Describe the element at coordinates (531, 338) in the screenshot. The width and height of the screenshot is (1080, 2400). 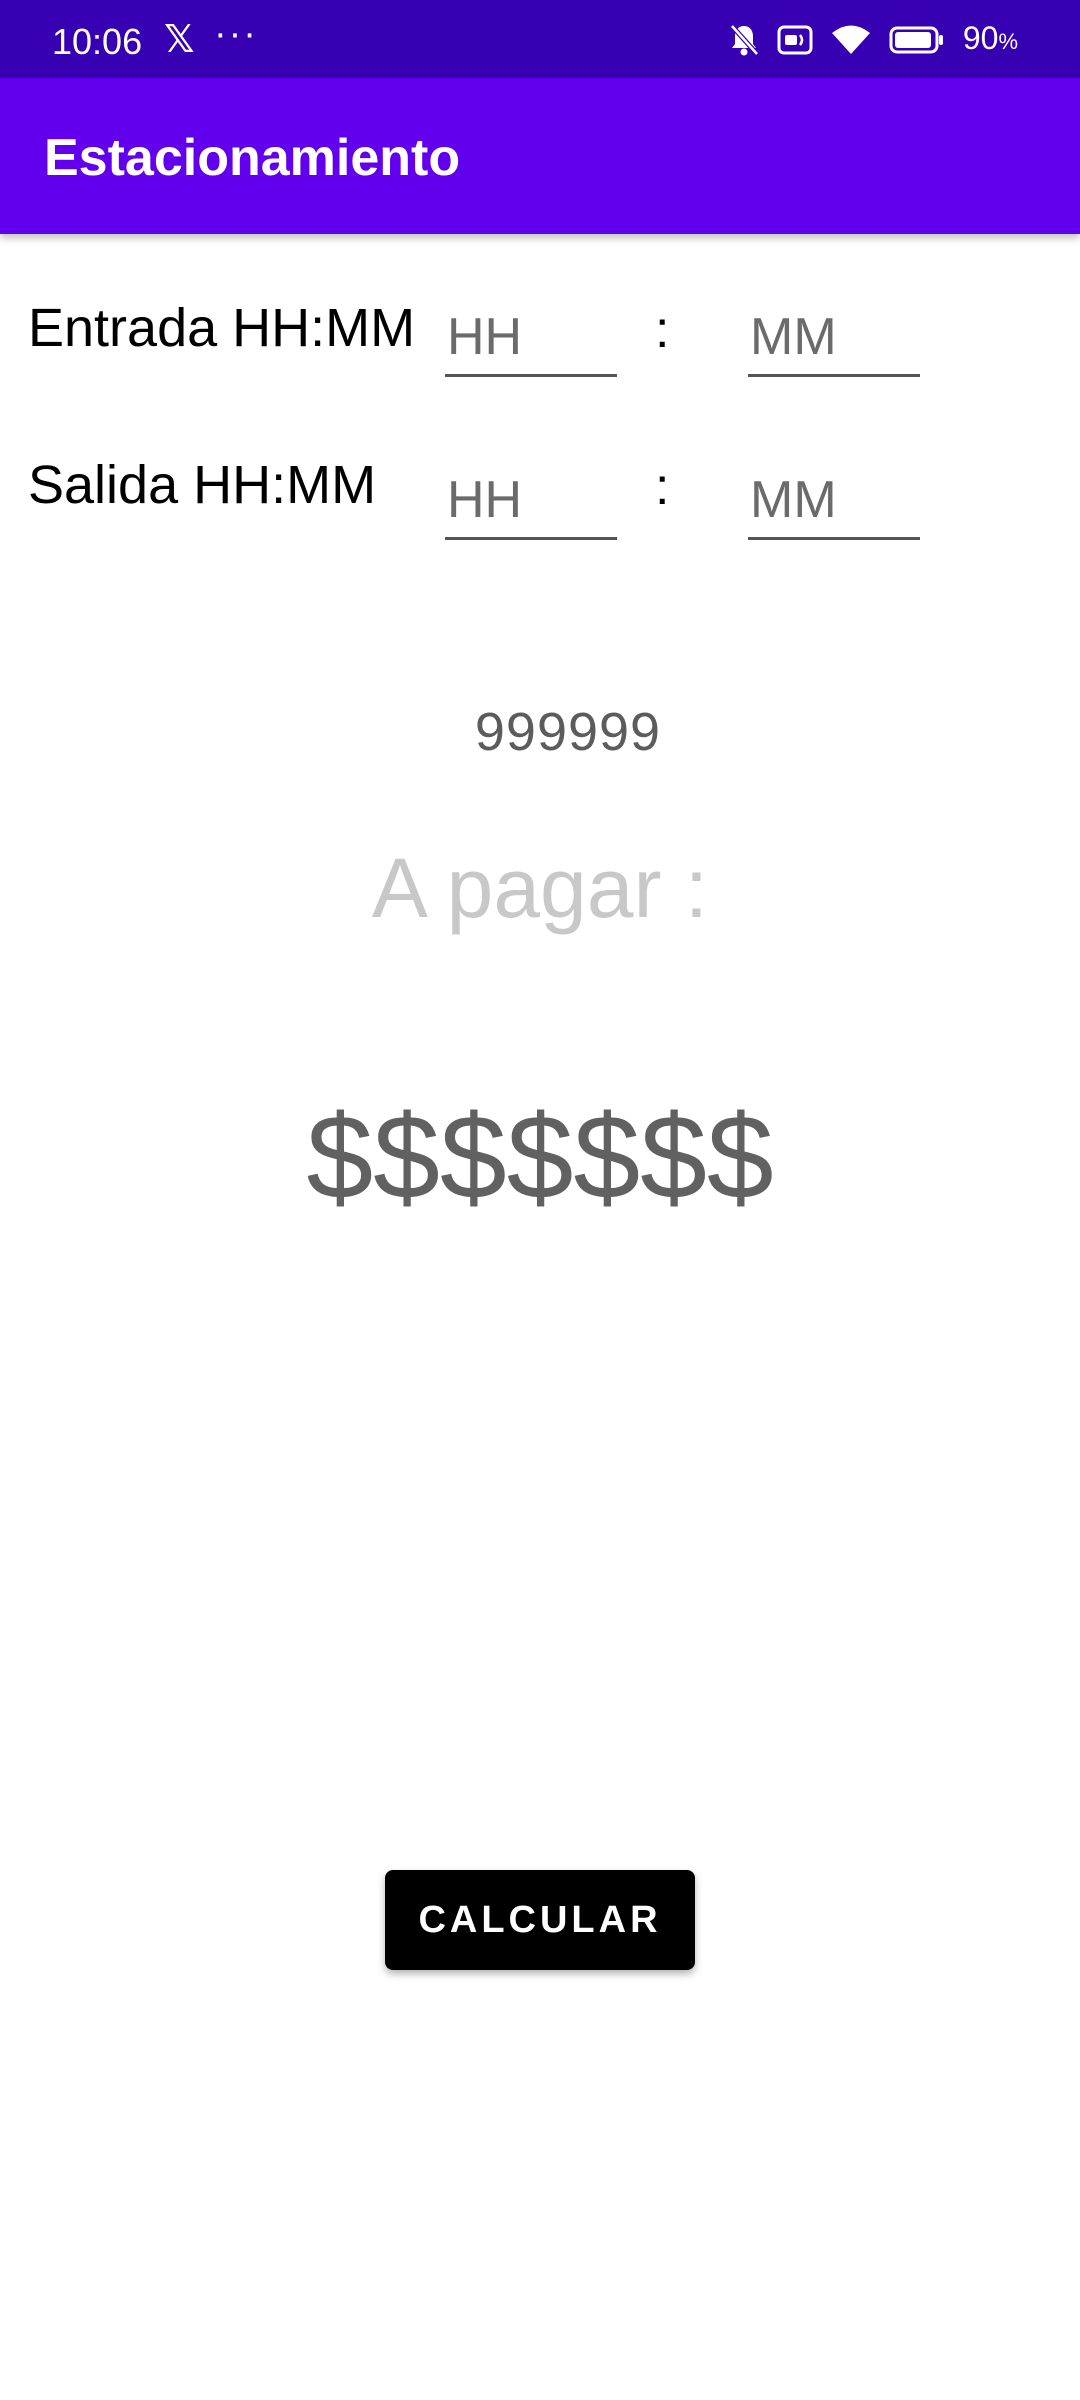
I see `entrada-hour-input` at that location.